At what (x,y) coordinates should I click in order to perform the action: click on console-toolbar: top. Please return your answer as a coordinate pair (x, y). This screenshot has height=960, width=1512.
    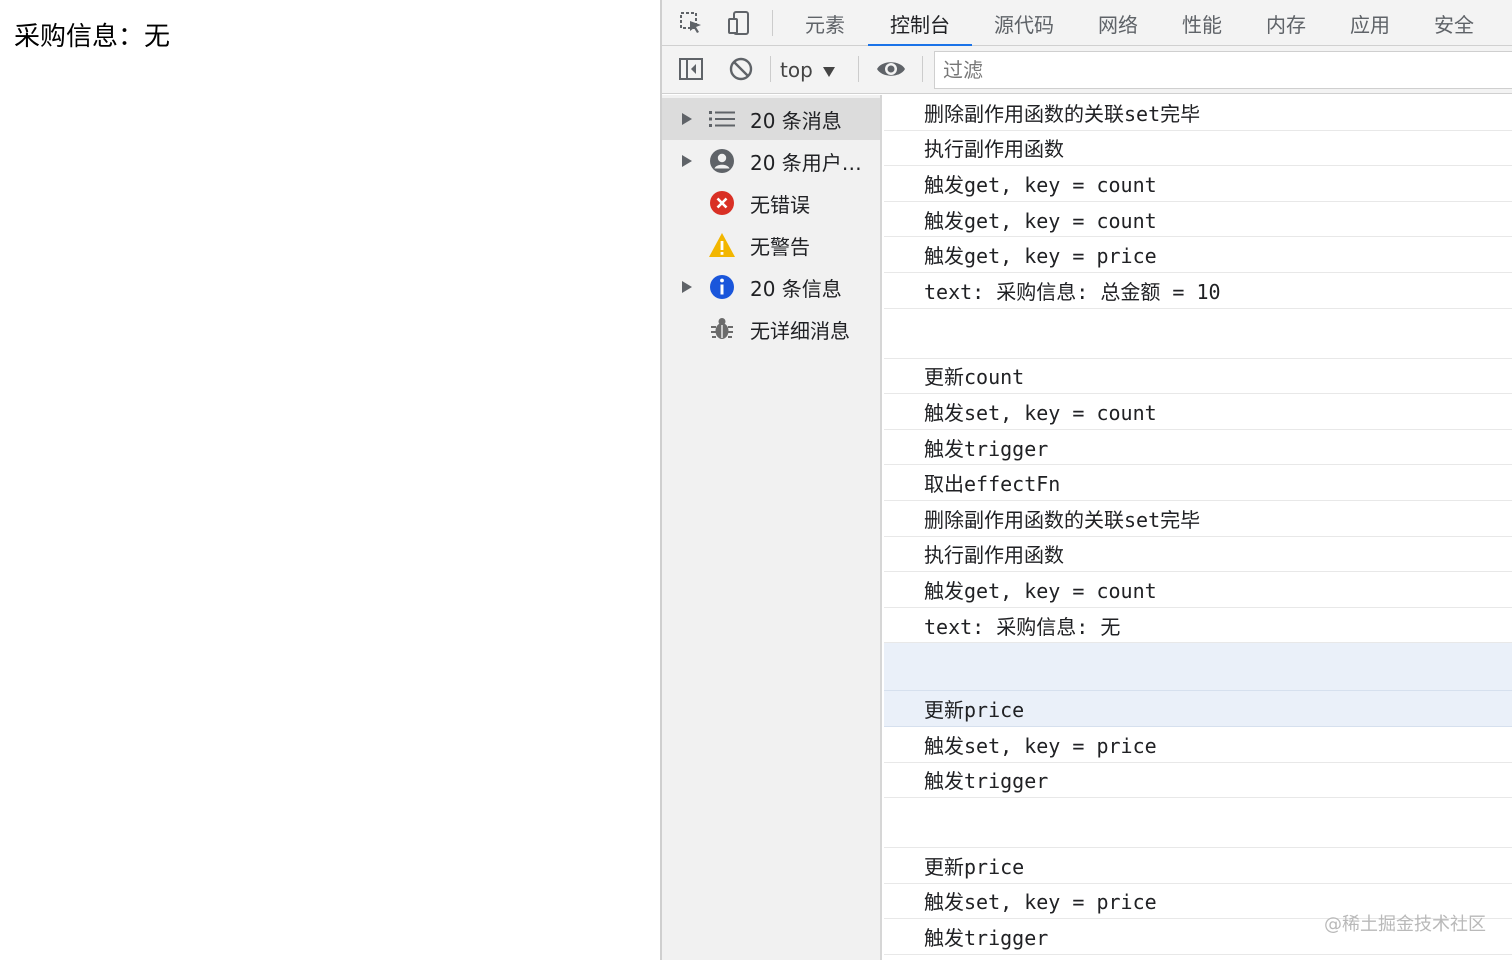
    Looking at the image, I should click on (1087, 70).